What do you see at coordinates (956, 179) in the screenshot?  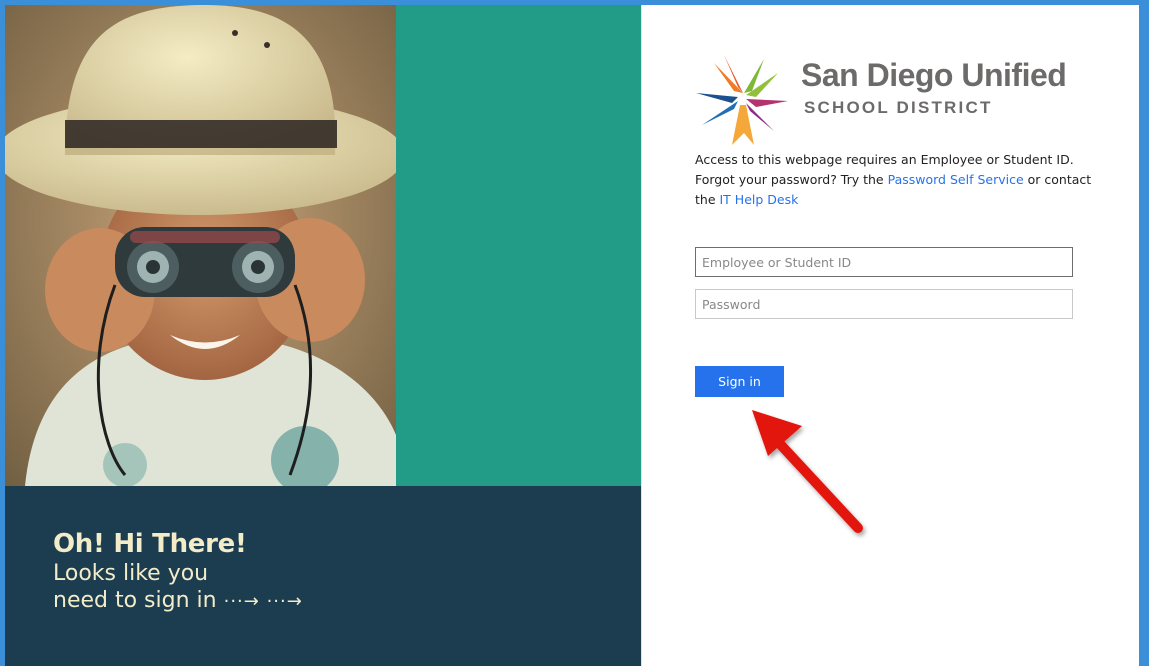 I see `password-self-service-link: Password Self Service` at bounding box center [956, 179].